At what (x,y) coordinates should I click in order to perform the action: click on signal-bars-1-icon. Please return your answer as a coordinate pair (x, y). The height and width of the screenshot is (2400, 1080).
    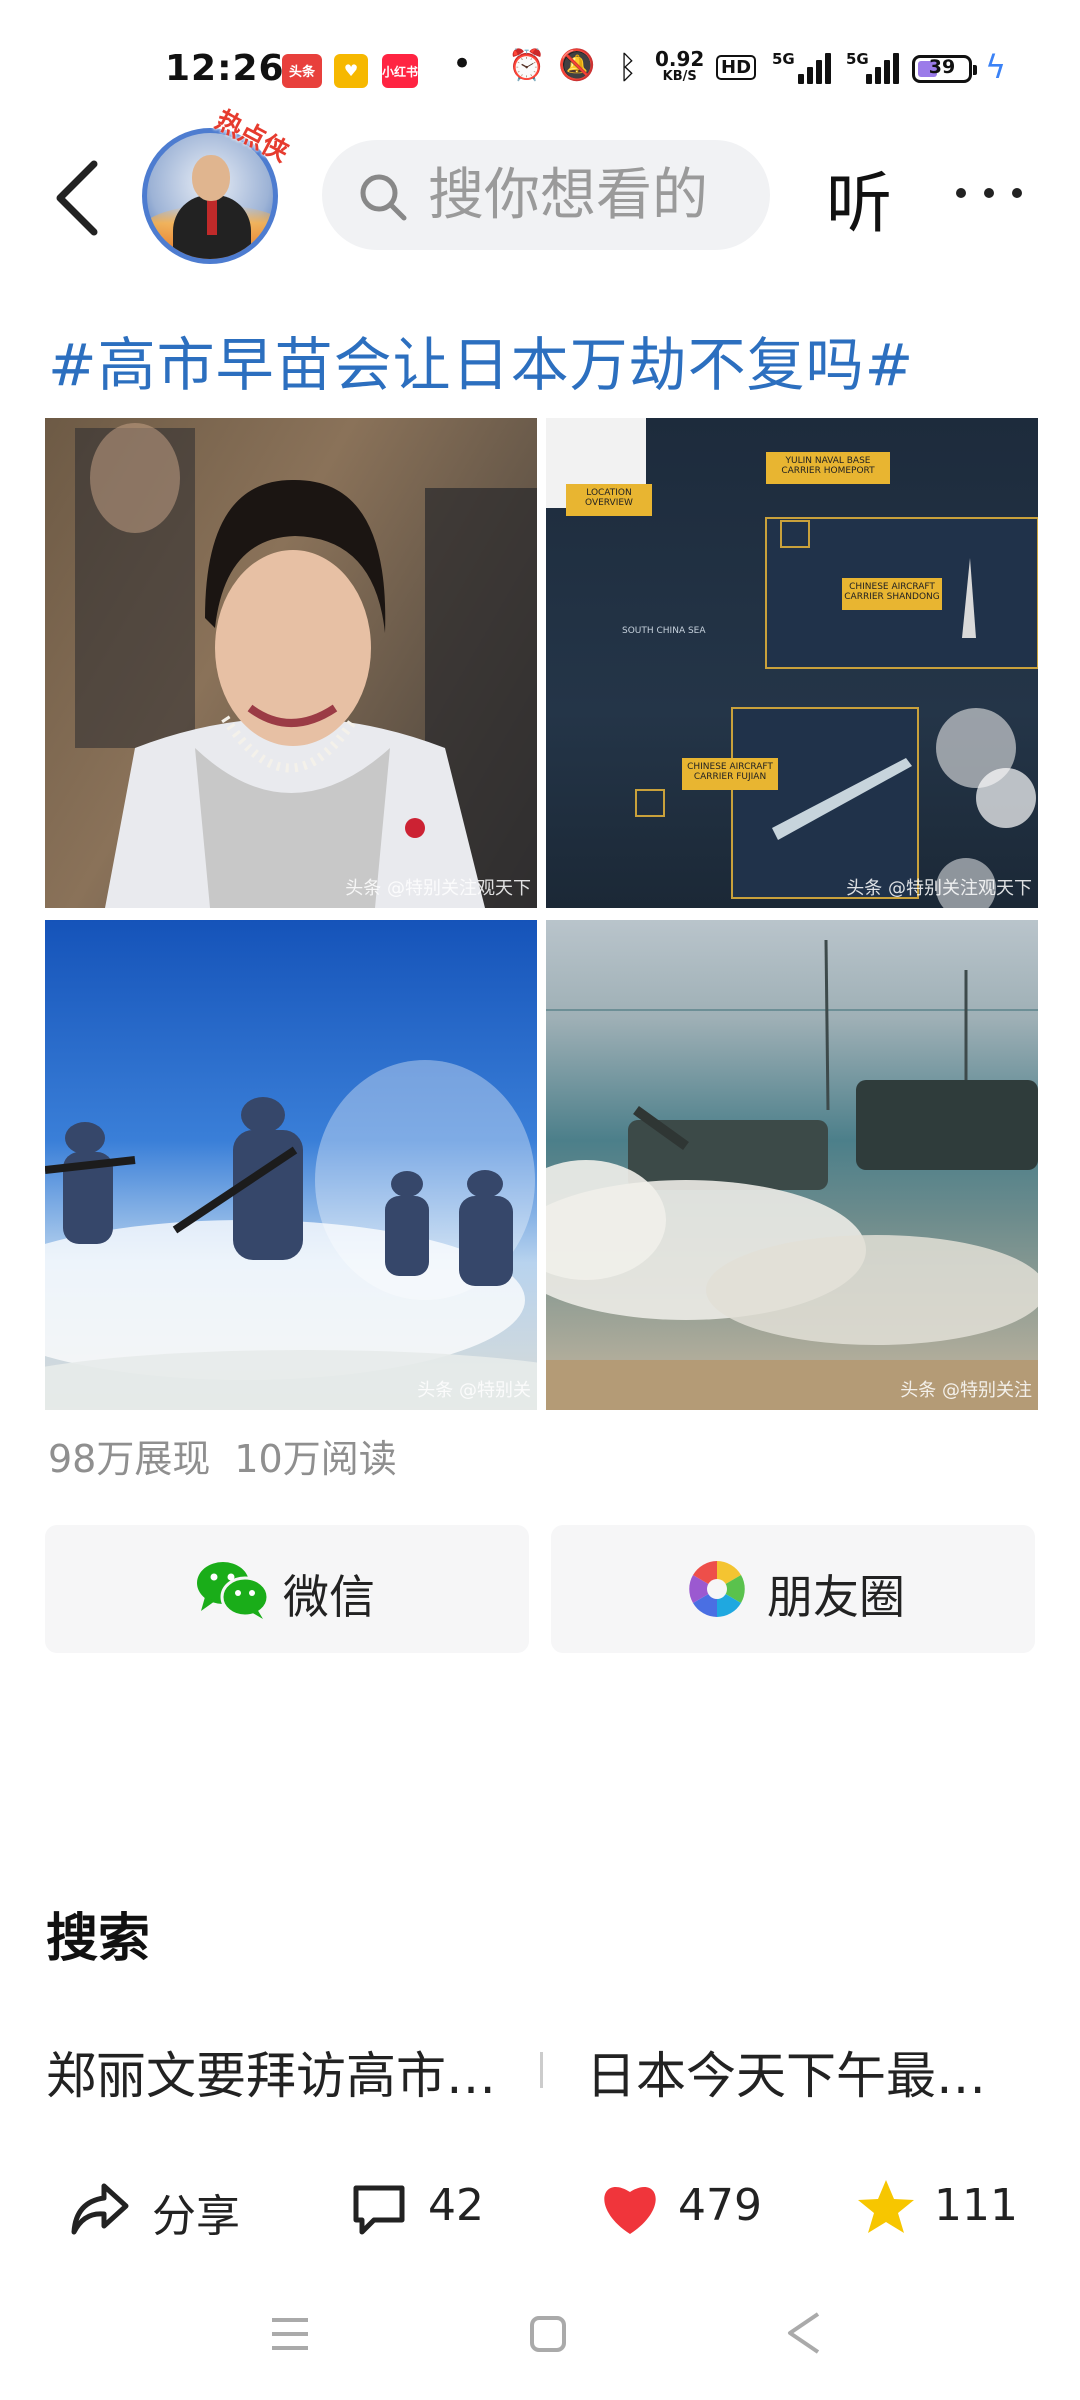
    Looking at the image, I should click on (815, 68).